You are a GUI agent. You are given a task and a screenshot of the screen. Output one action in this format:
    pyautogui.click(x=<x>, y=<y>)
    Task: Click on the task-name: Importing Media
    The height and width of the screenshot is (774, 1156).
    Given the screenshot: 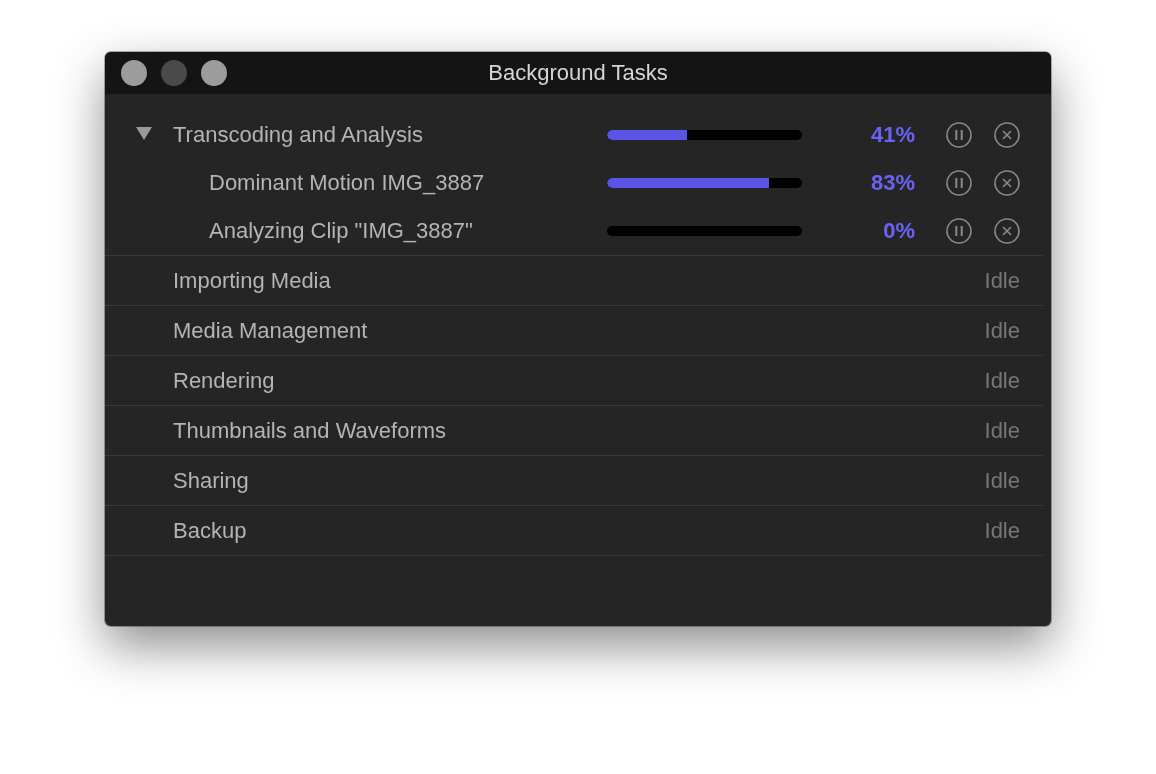 What is the action you would take?
    pyautogui.click(x=252, y=280)
    